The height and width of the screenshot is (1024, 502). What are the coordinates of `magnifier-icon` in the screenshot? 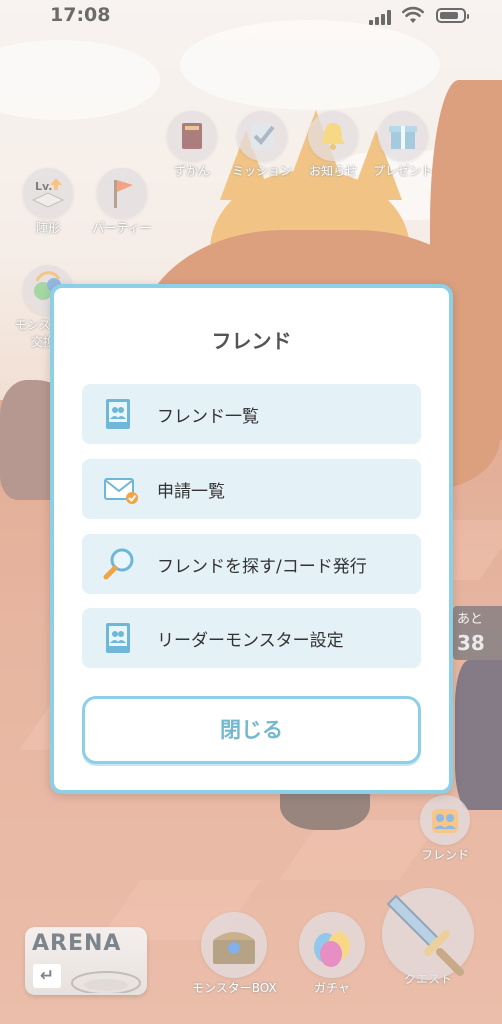 It's located at (118, 564).